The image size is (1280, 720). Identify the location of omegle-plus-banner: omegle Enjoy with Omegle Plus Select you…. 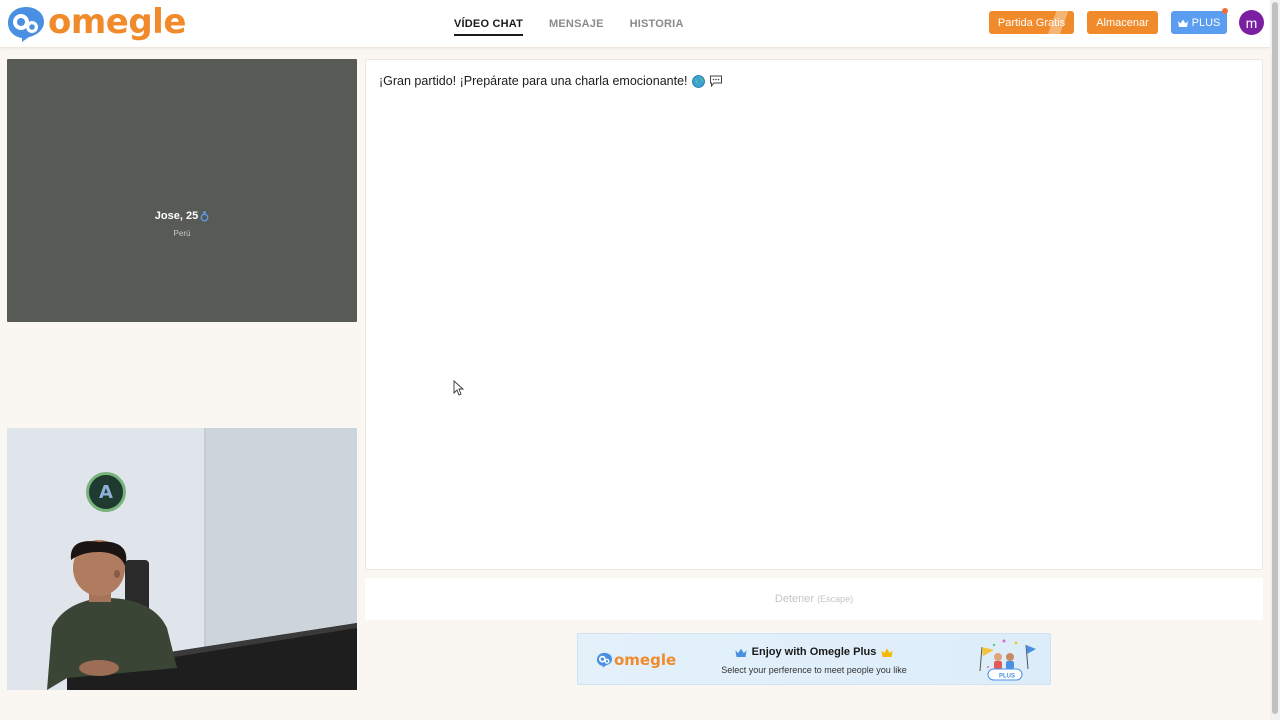
(814, 659).